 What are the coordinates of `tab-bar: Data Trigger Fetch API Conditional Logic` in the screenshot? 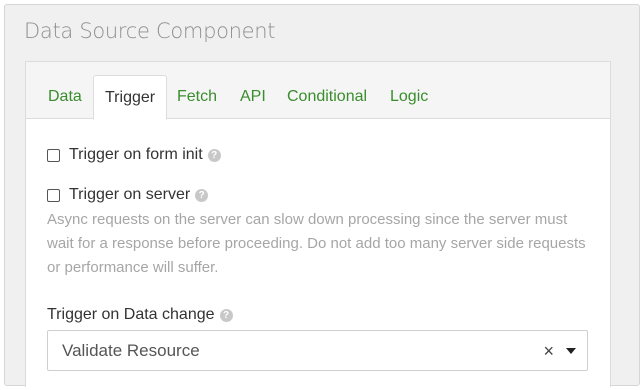 It's located at (318, 91).